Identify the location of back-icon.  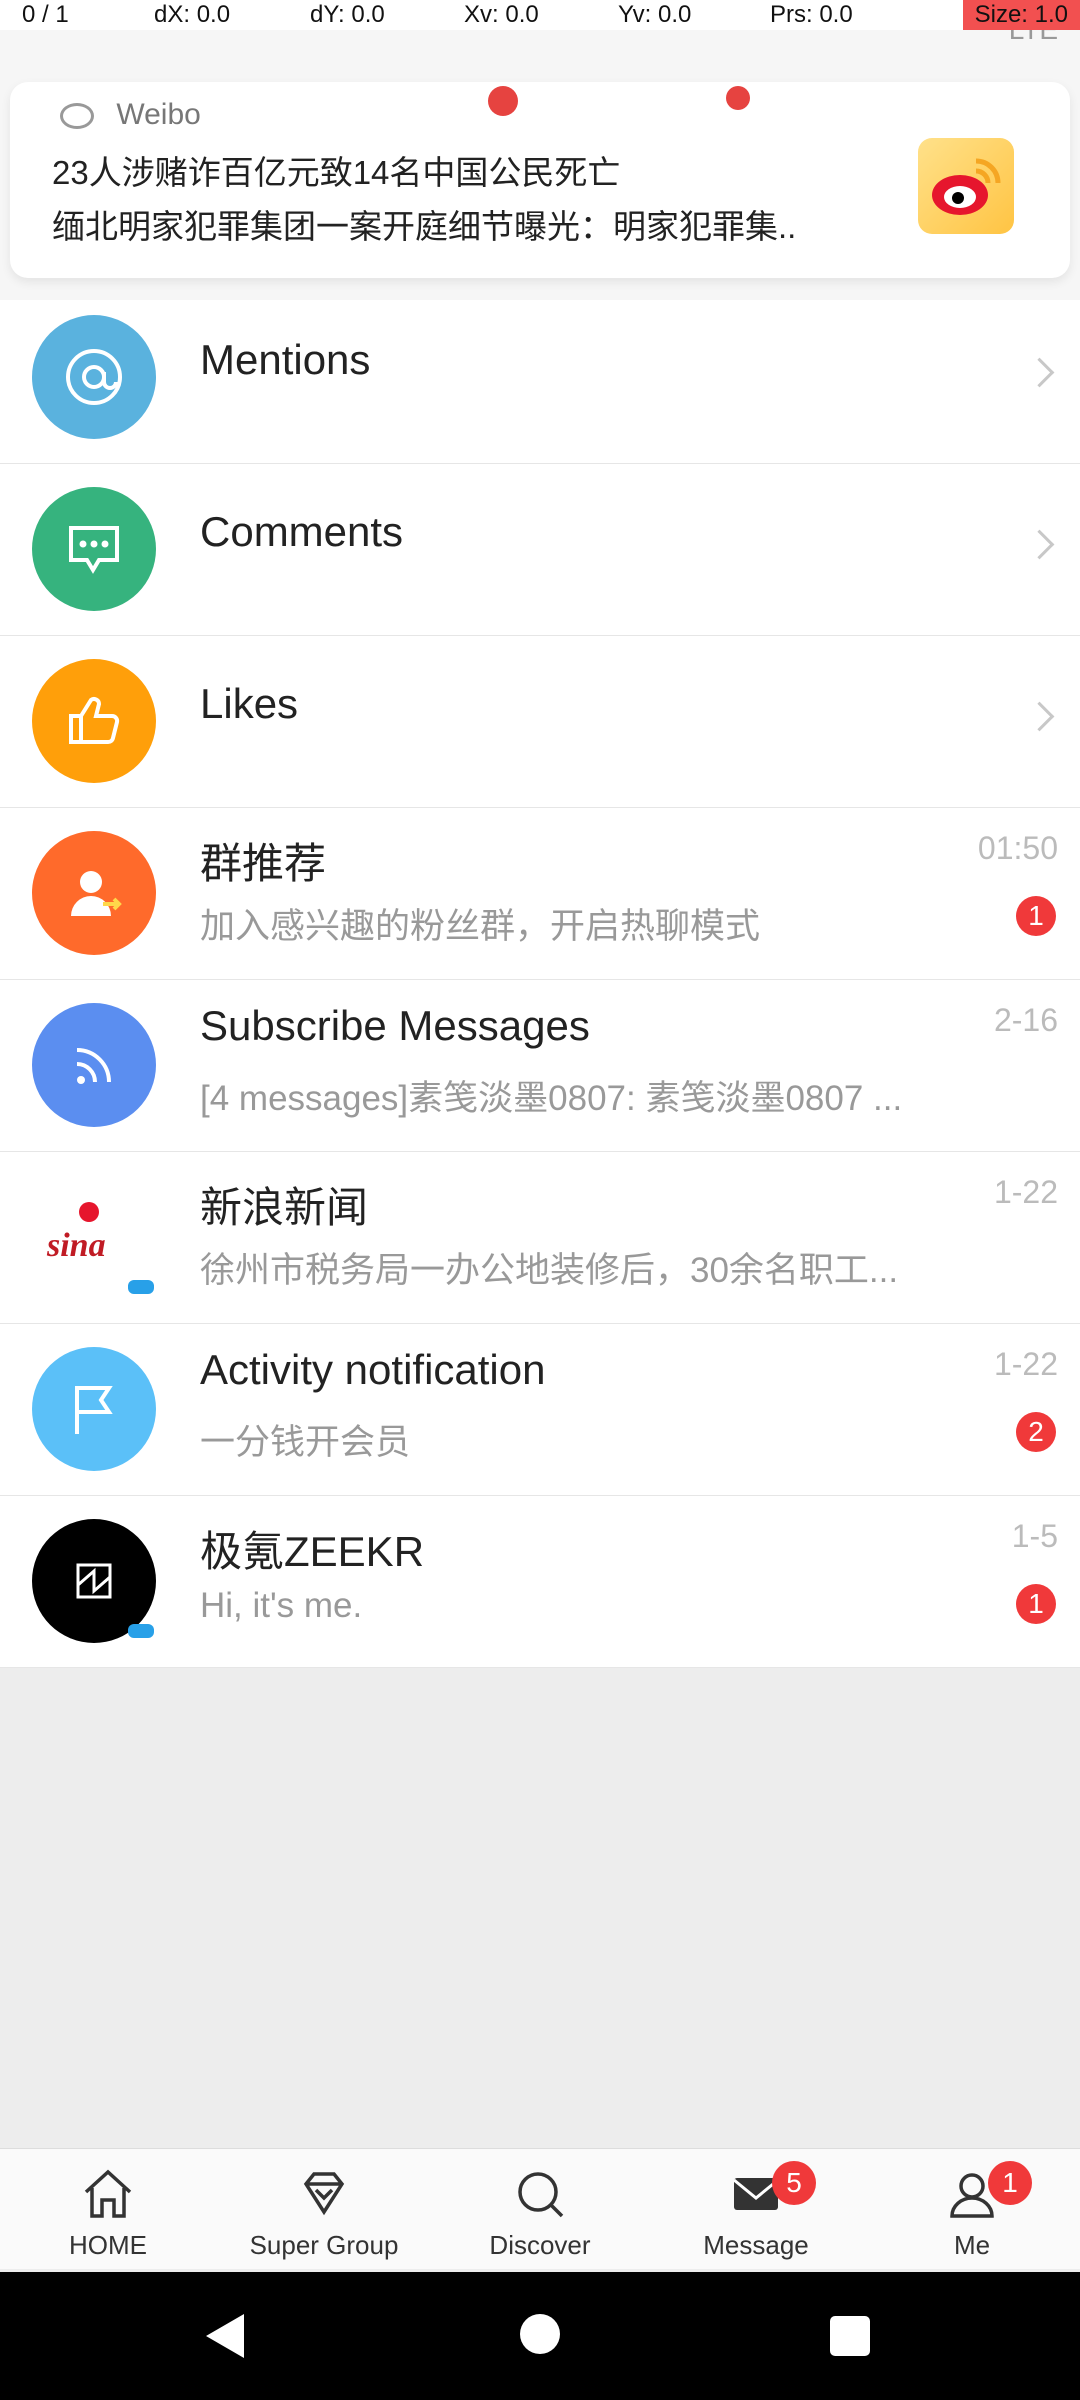
(225, 2336).